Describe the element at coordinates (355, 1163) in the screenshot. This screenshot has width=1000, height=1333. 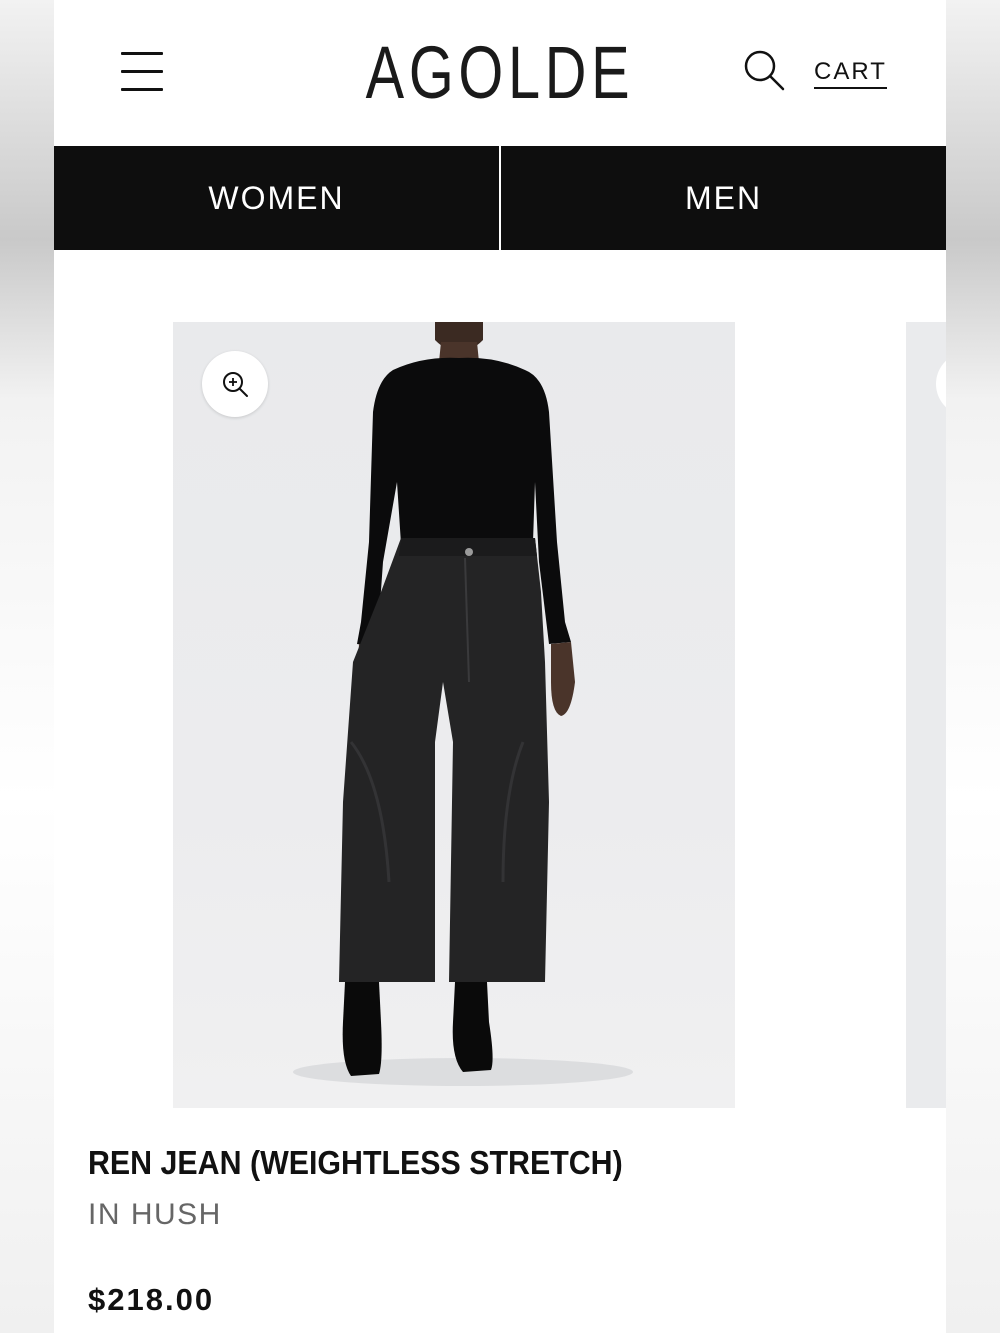
I see `product-title: REN JEAN (WEIGHTLESS STRETCH)` at that location.